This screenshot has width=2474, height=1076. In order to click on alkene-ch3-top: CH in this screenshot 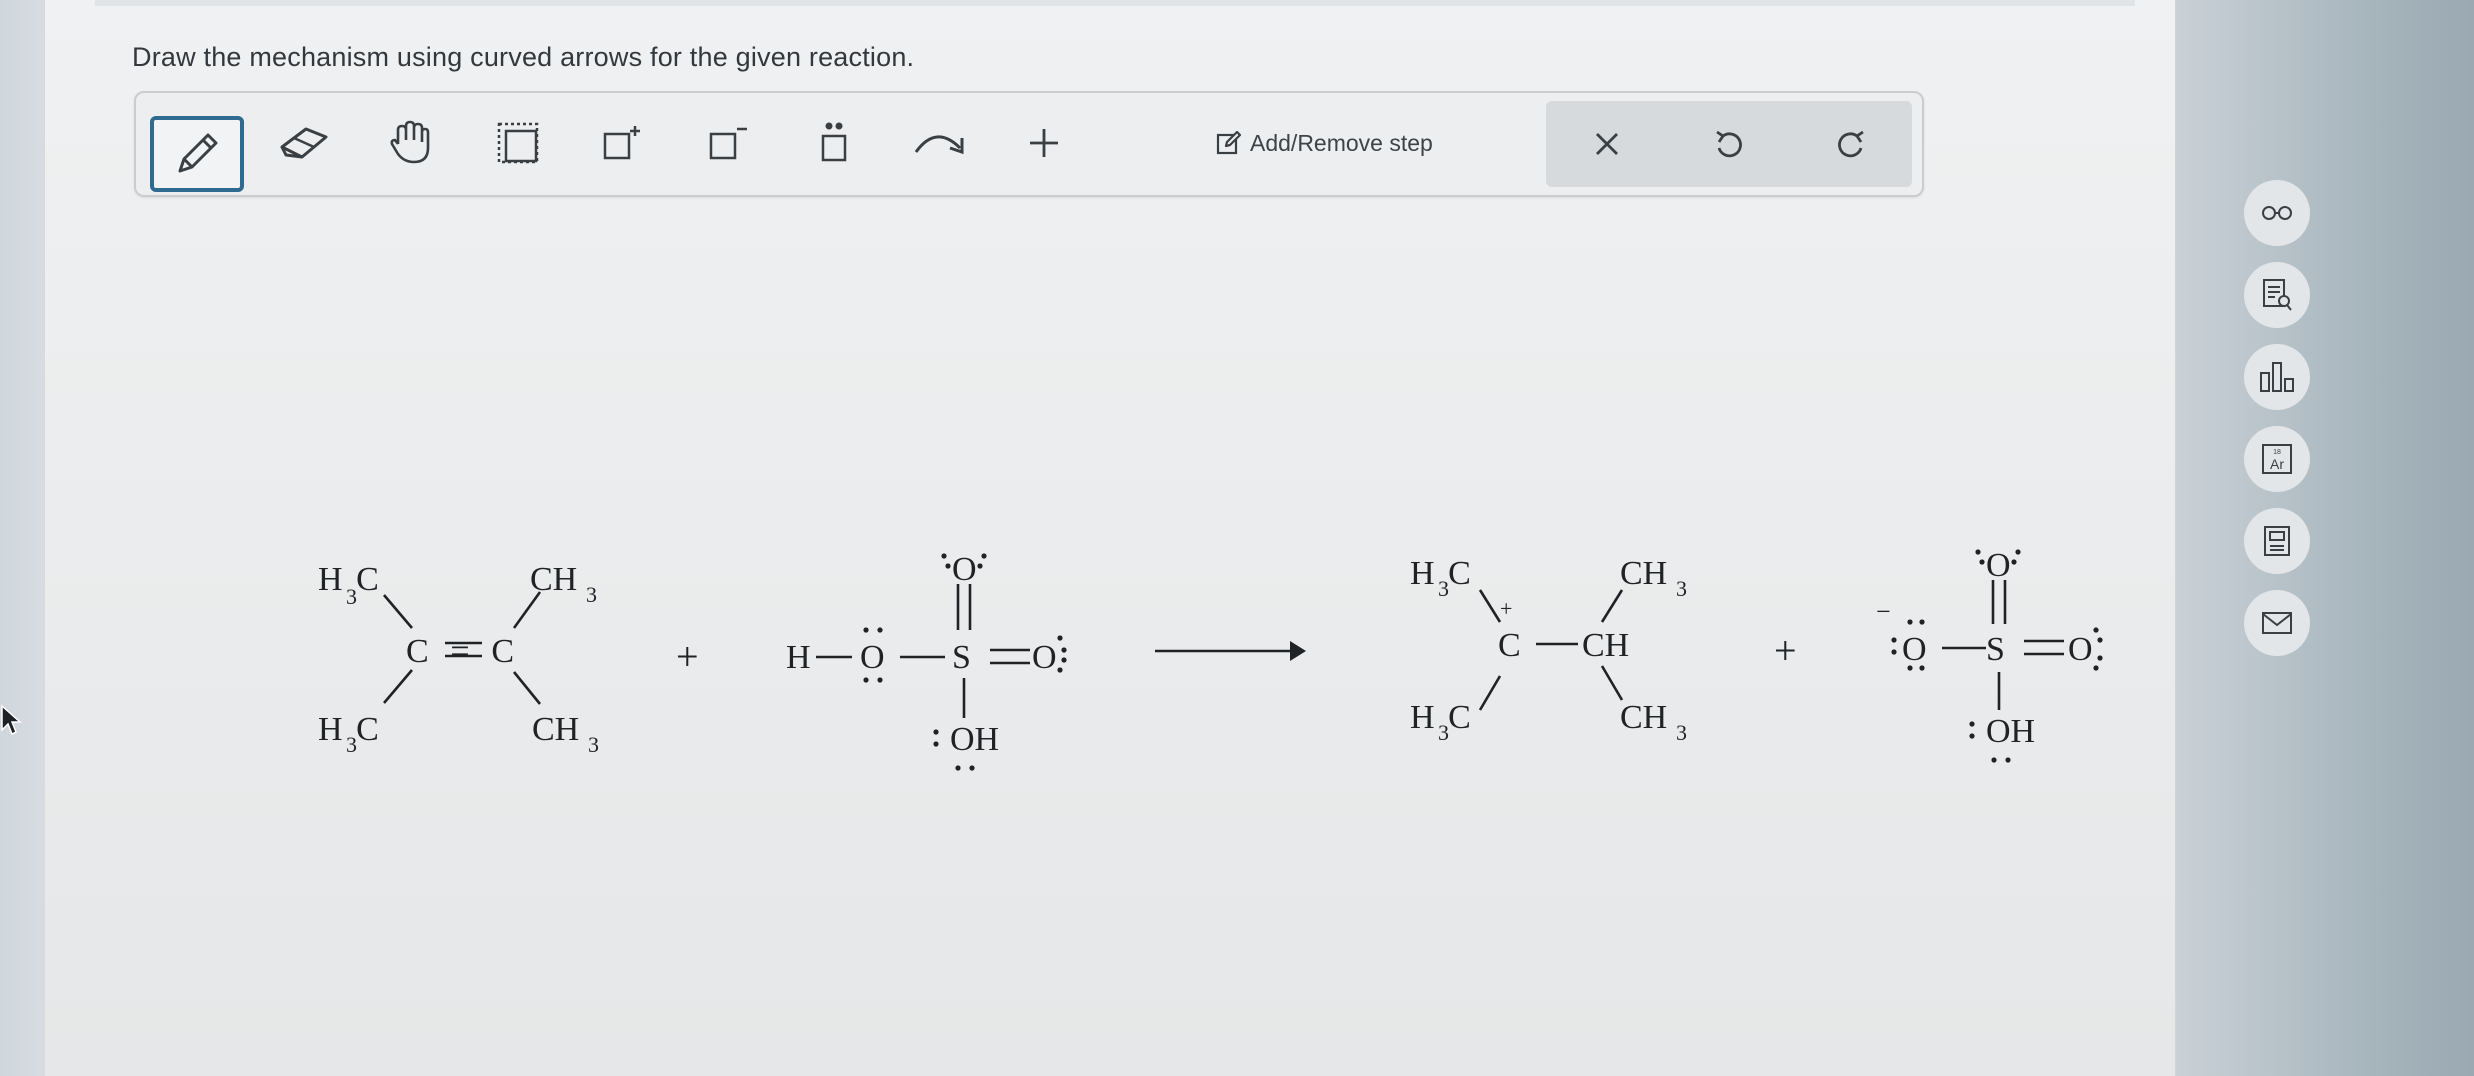, I will do `click(553, 579)`.